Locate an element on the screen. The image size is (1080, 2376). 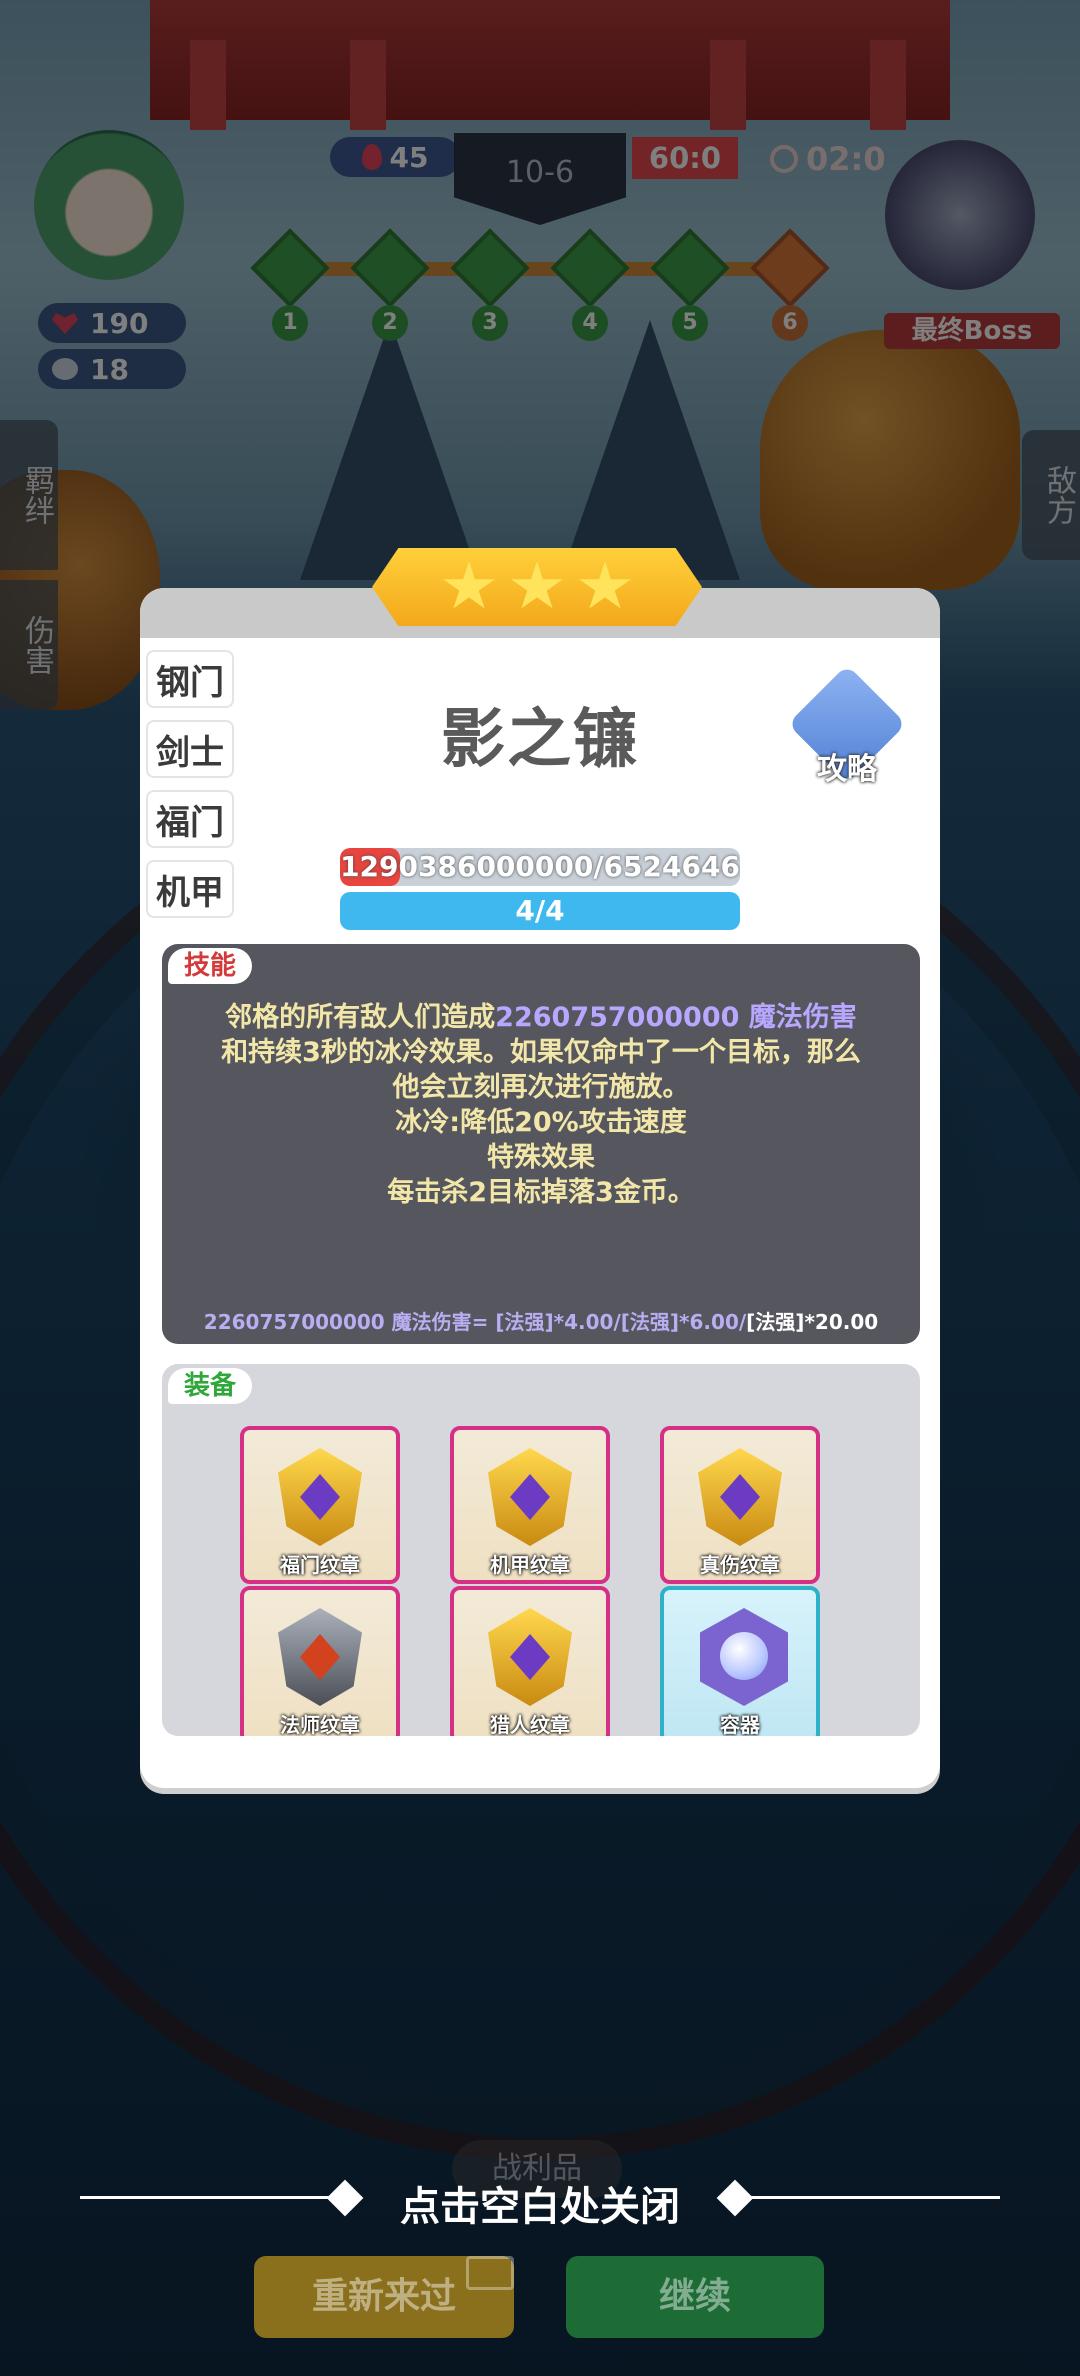
star-rating is located at coordinates (537, 587).